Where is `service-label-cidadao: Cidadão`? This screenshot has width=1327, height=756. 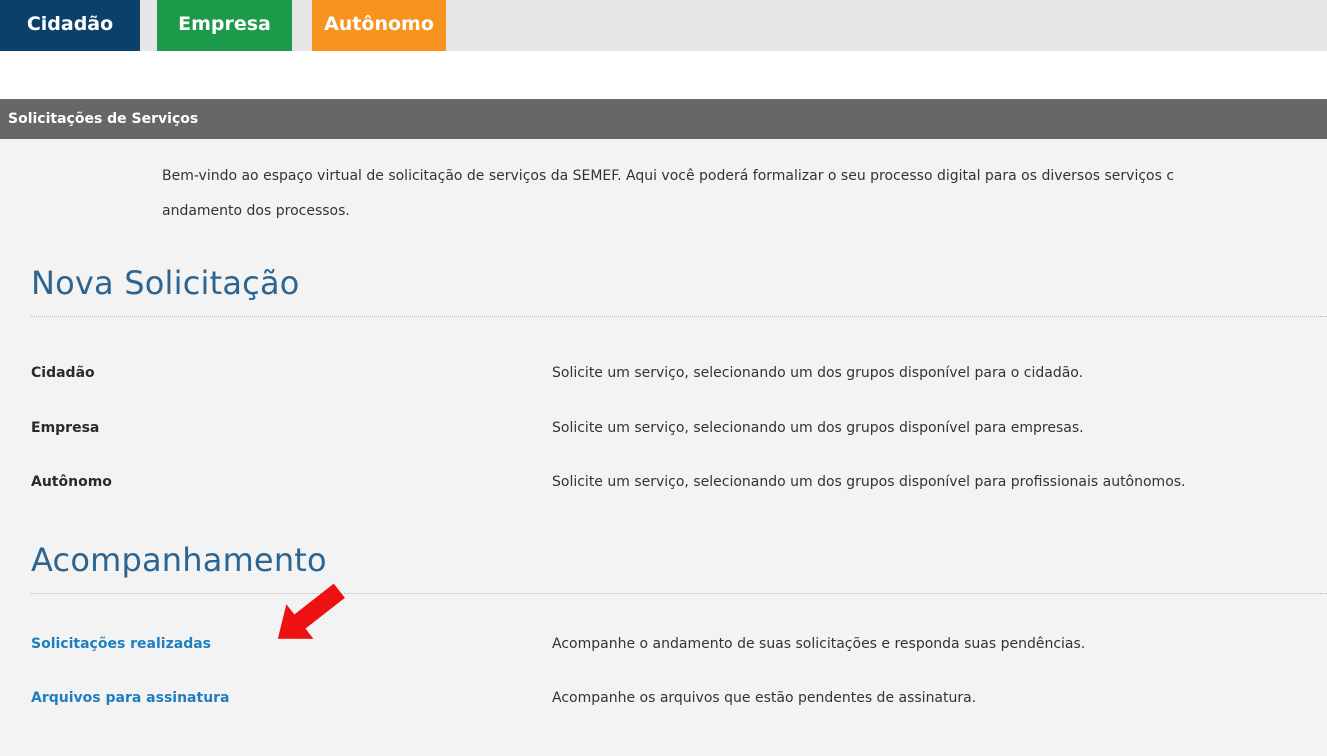
service-label-cidadao: Cidadão is located at coordinates (63, 373).